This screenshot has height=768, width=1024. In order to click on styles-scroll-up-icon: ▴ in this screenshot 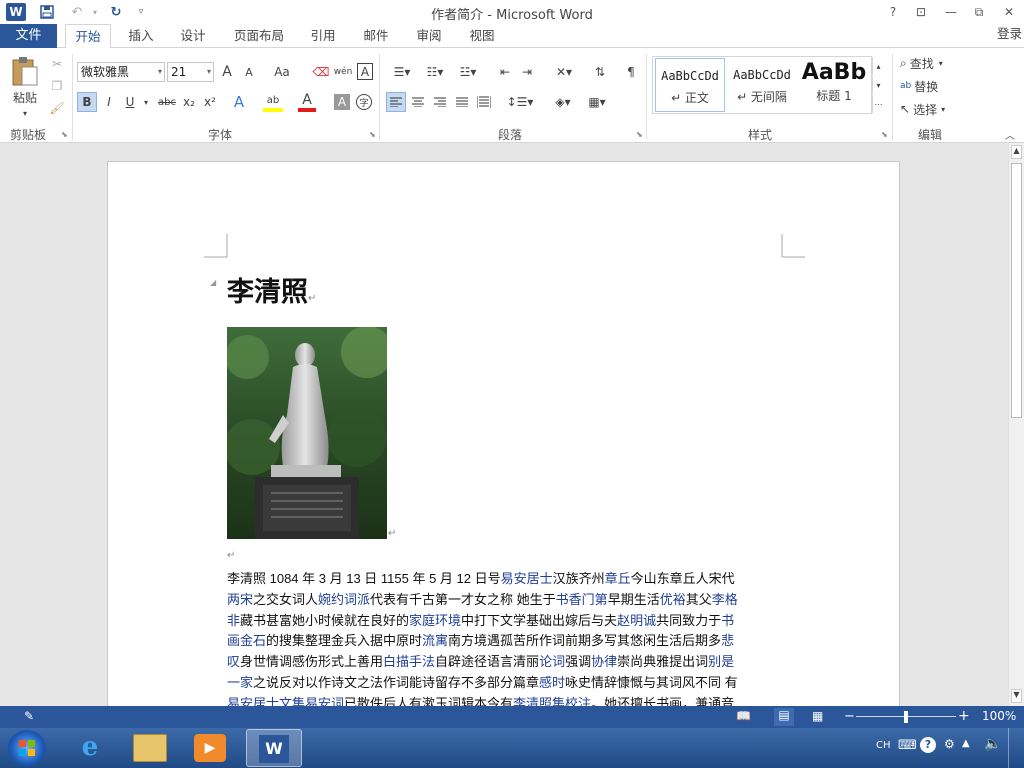, I will do `click(878, 66)`.